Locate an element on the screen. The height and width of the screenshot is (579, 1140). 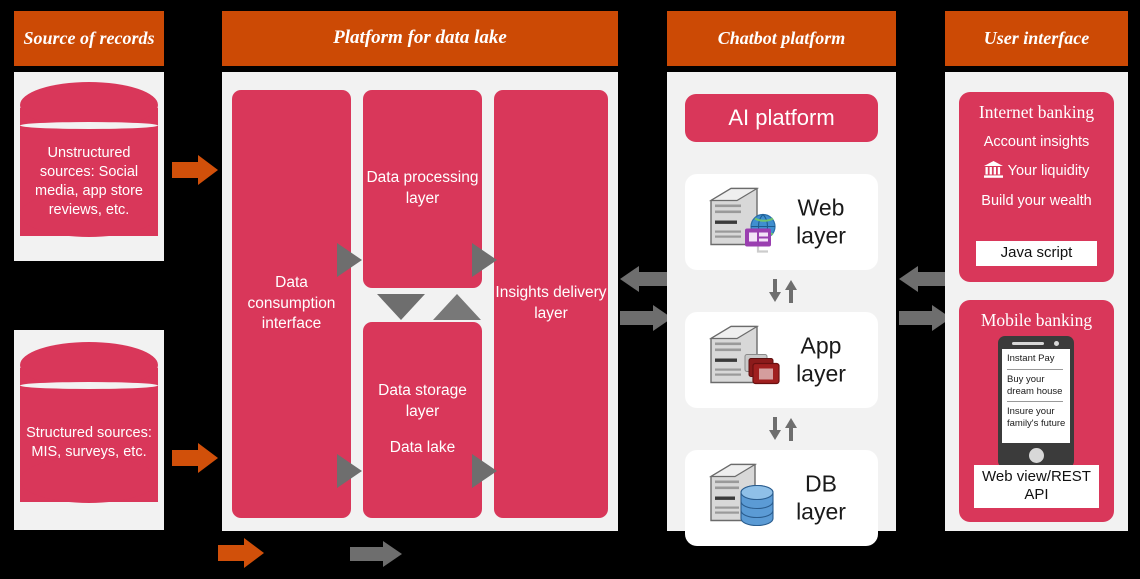
box-data-lake-sublabel: Data lake is located at coordinates (422, 448).